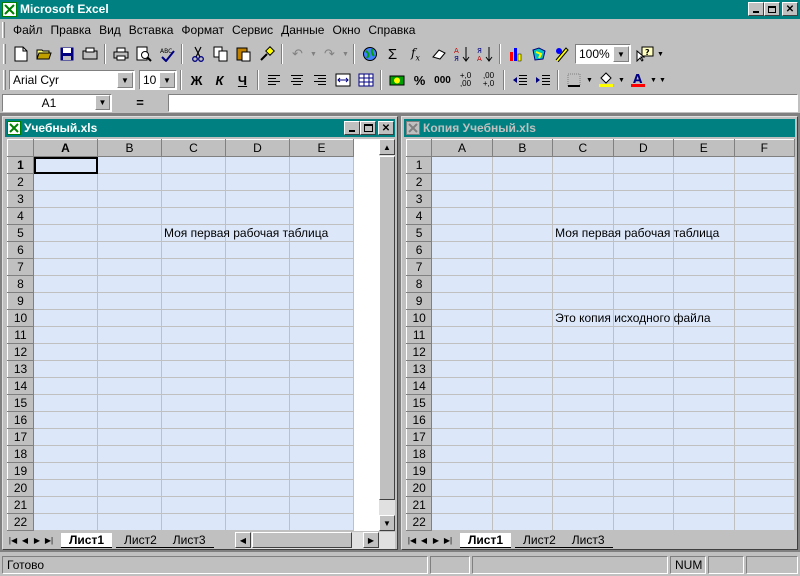  What do you see at coordinates (20, 284) in the screenshot?
I see `row-header: 8` at bounding box center [20, 284].